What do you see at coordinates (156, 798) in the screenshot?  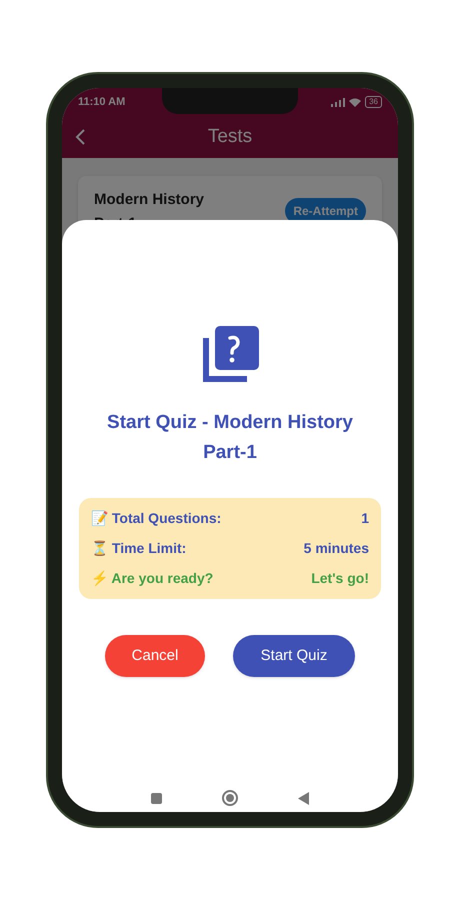 I see `recents-icon` at bounding box center [156, 798].